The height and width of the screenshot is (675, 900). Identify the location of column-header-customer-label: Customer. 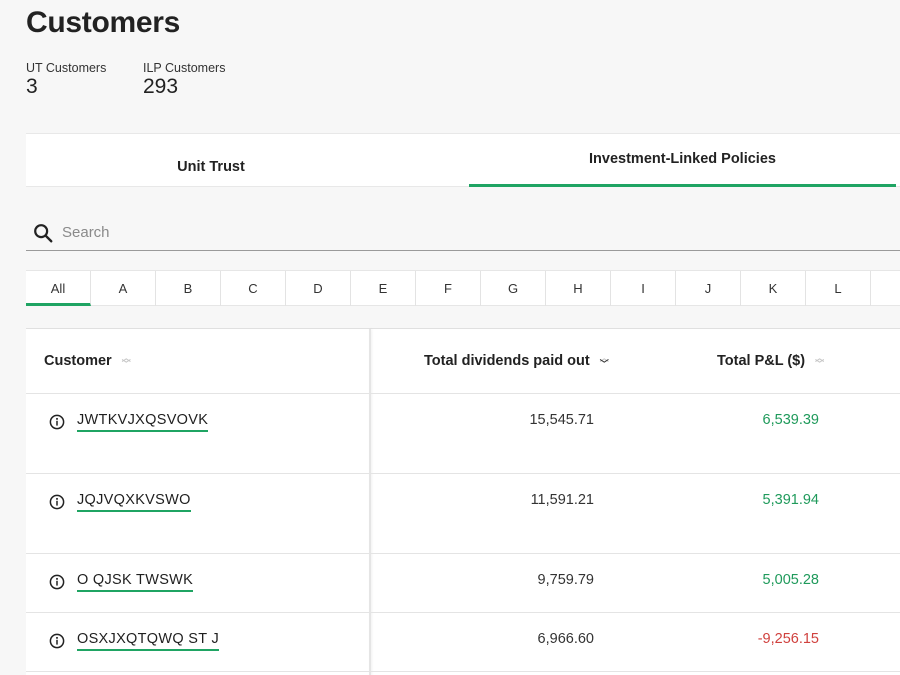
(78, 361).